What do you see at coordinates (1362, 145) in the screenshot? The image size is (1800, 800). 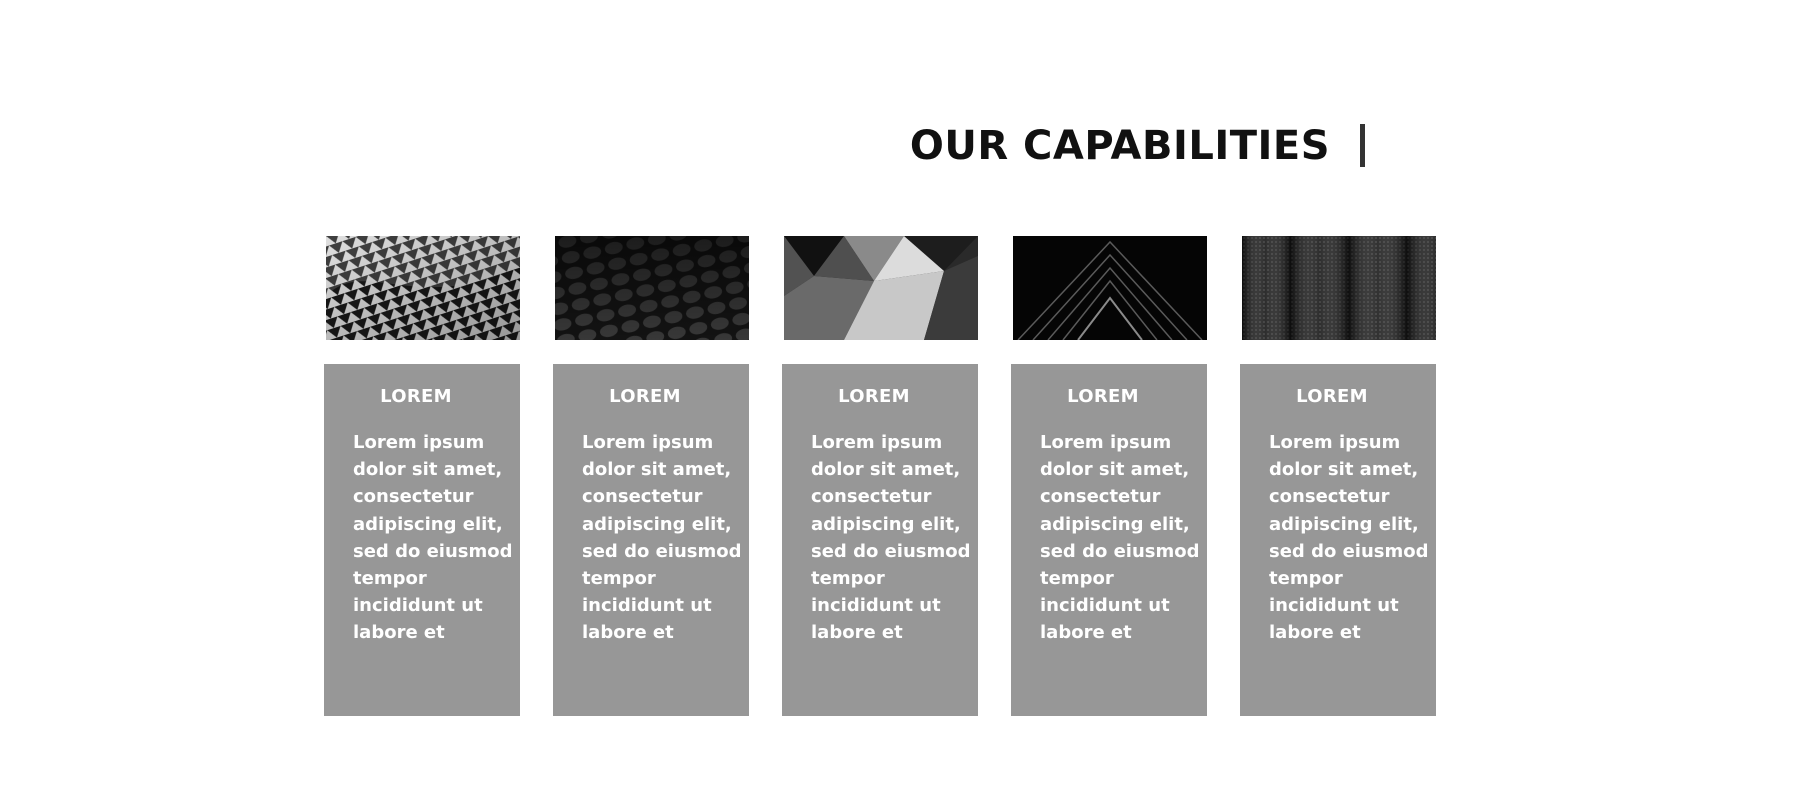 I see `title-accent-bar` at bounding box center [1362, 145].